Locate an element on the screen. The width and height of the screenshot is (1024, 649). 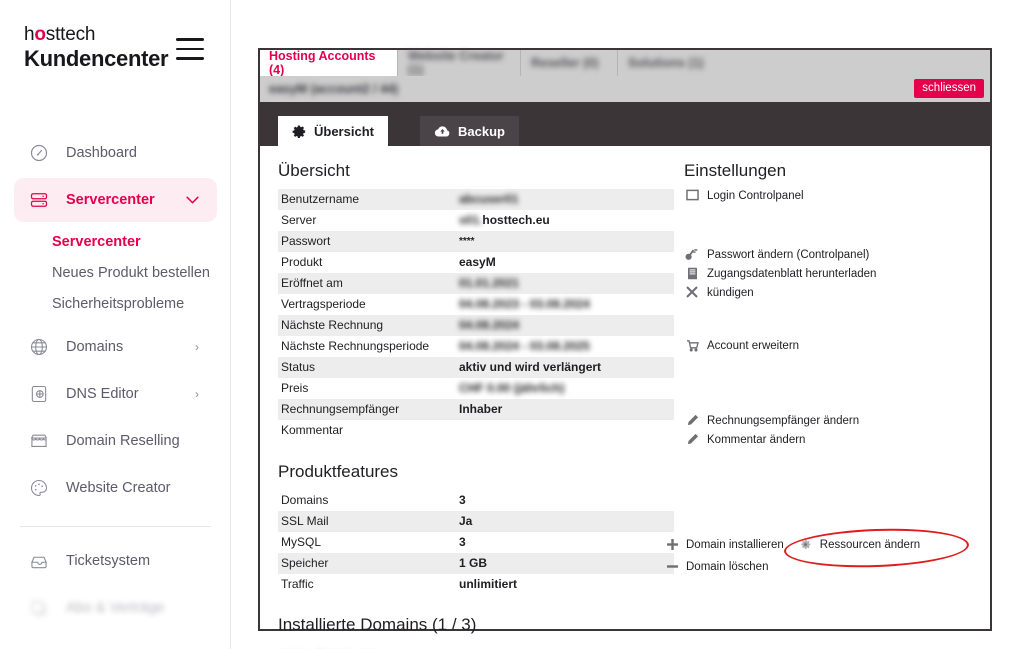
brand-logo: hosttech Kundencenter is located at coordinates (96, 48).